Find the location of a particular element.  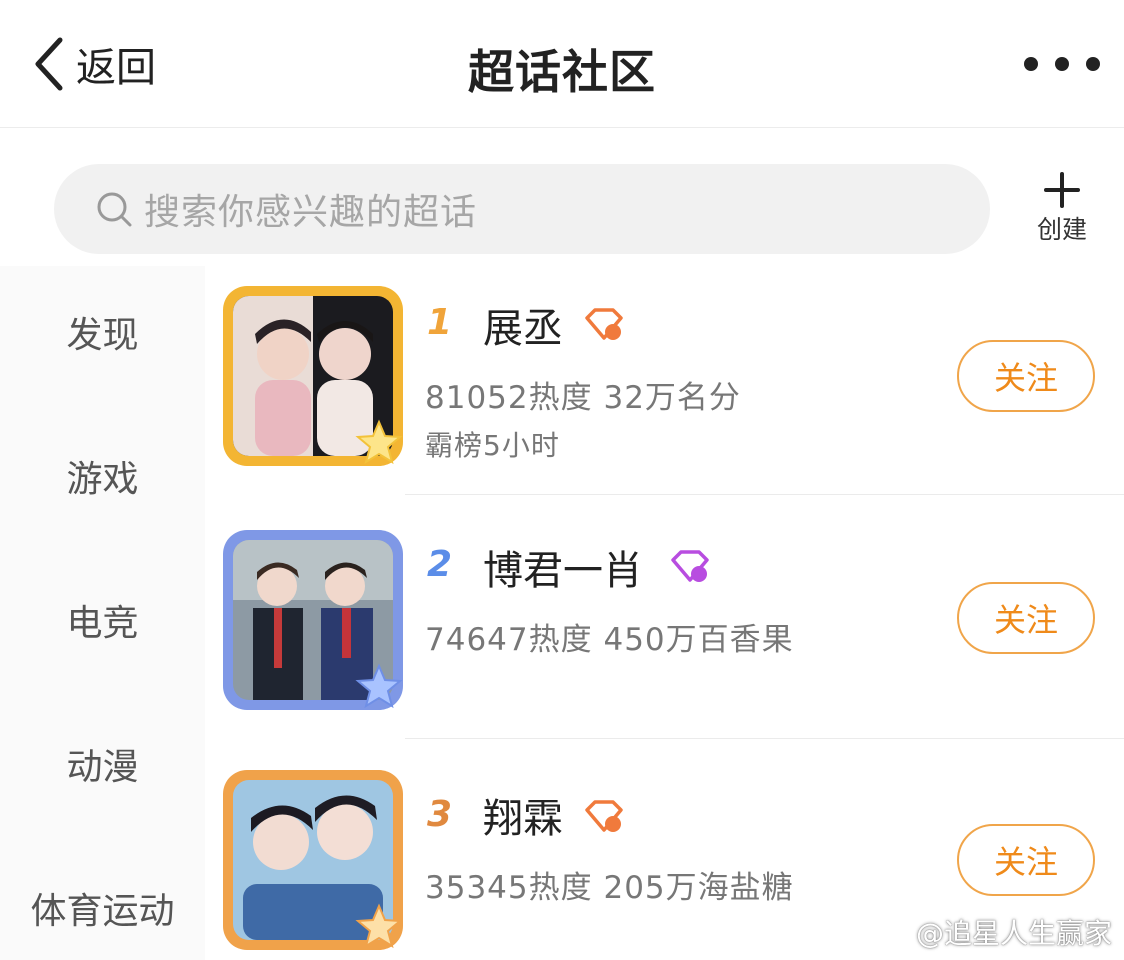

top-nav-bar: 返回 超话社区 is located at coordinates (562, 64).